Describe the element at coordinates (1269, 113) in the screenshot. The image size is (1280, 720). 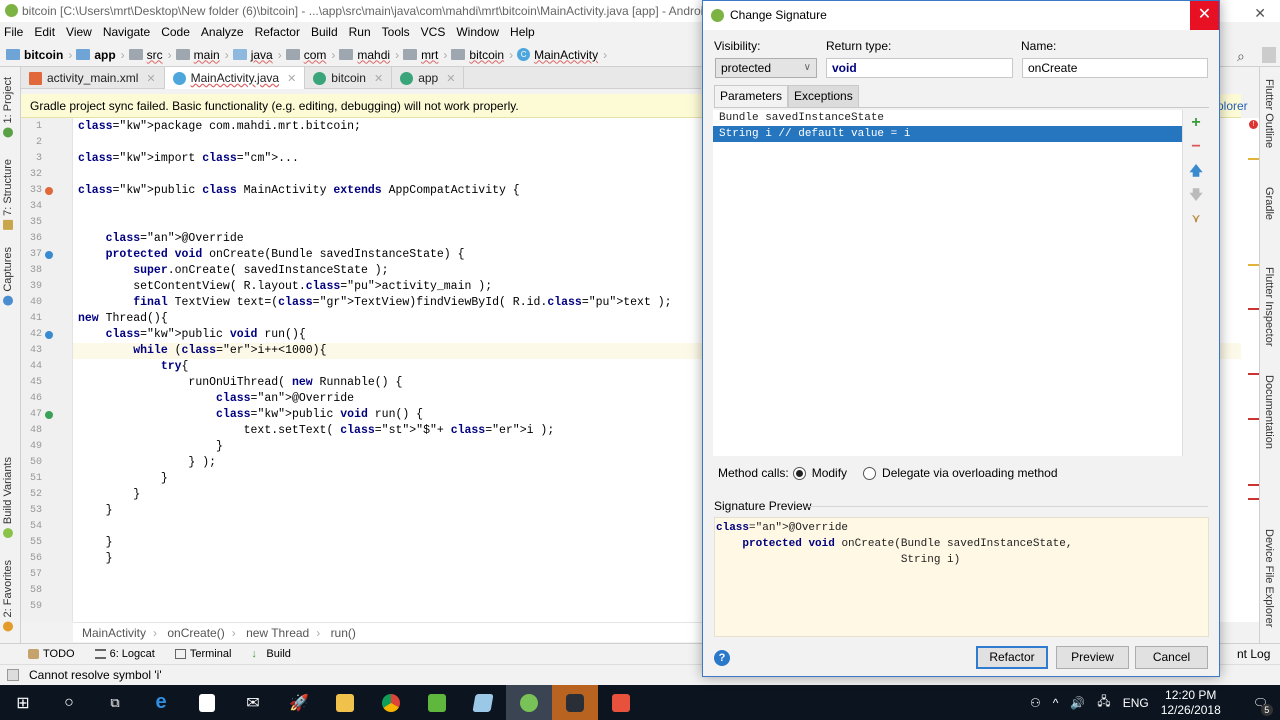
I see `tool-tab-flutter-outline: Flutter Outline` at that location.